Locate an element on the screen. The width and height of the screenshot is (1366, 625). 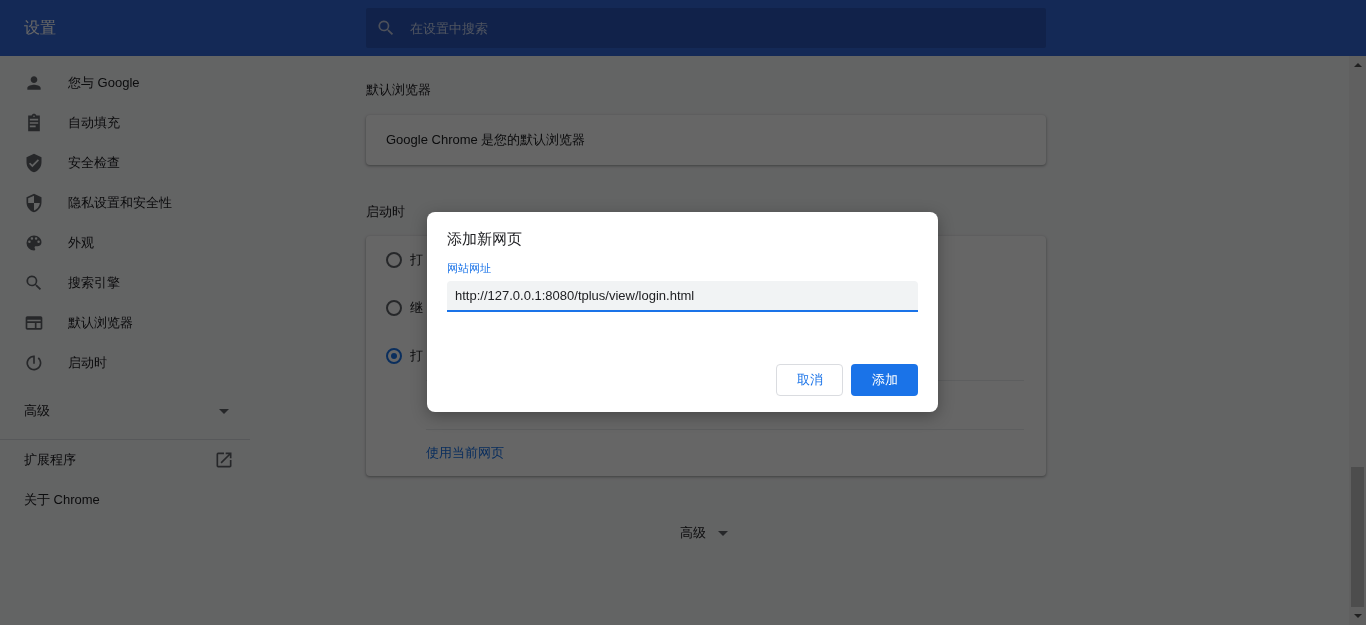
scrollbar is located at coordinates (1357, 340).